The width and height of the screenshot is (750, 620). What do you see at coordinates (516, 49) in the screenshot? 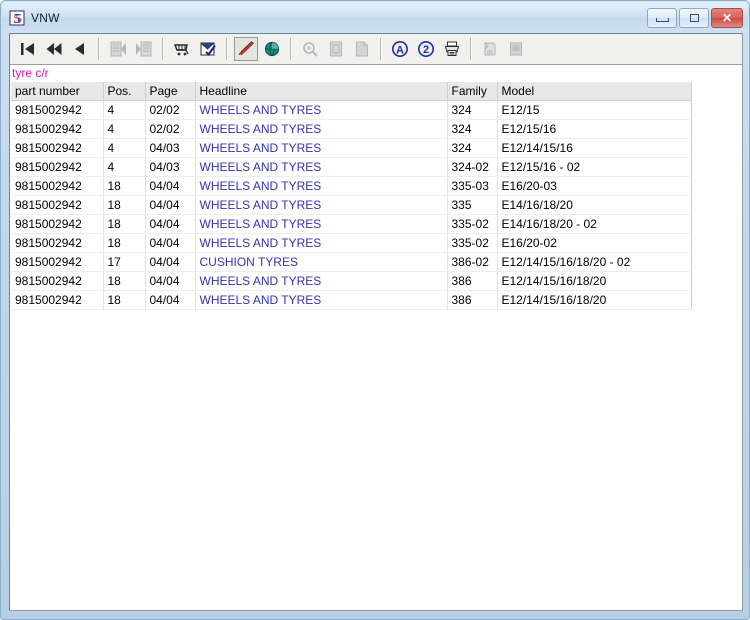
I see `clipboard-icon` at bounding box center [516, 49].